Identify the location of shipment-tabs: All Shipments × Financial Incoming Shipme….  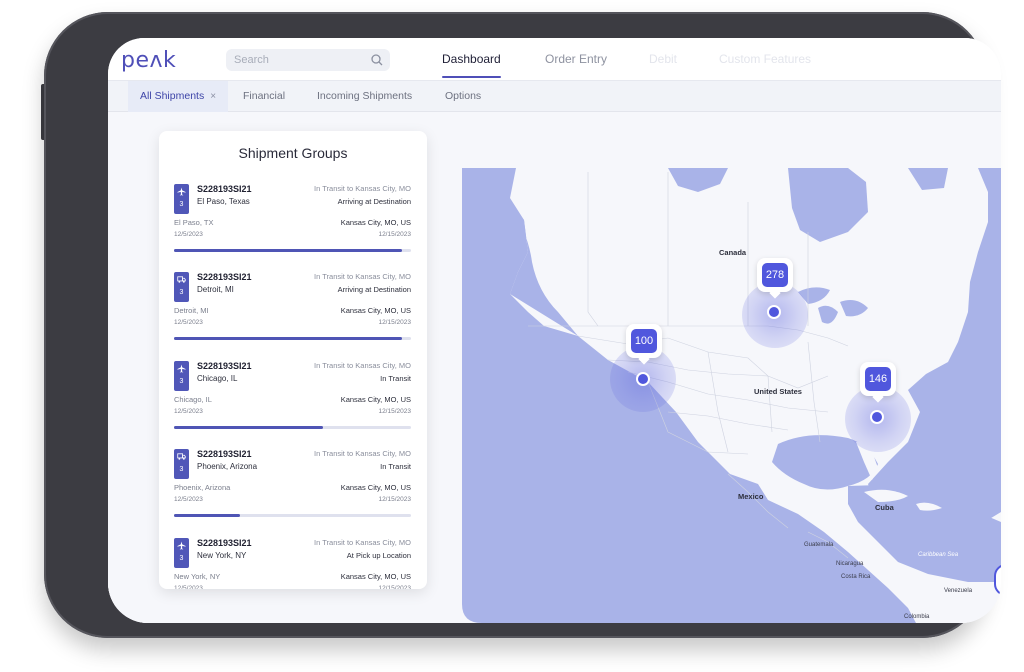
(554, 96).